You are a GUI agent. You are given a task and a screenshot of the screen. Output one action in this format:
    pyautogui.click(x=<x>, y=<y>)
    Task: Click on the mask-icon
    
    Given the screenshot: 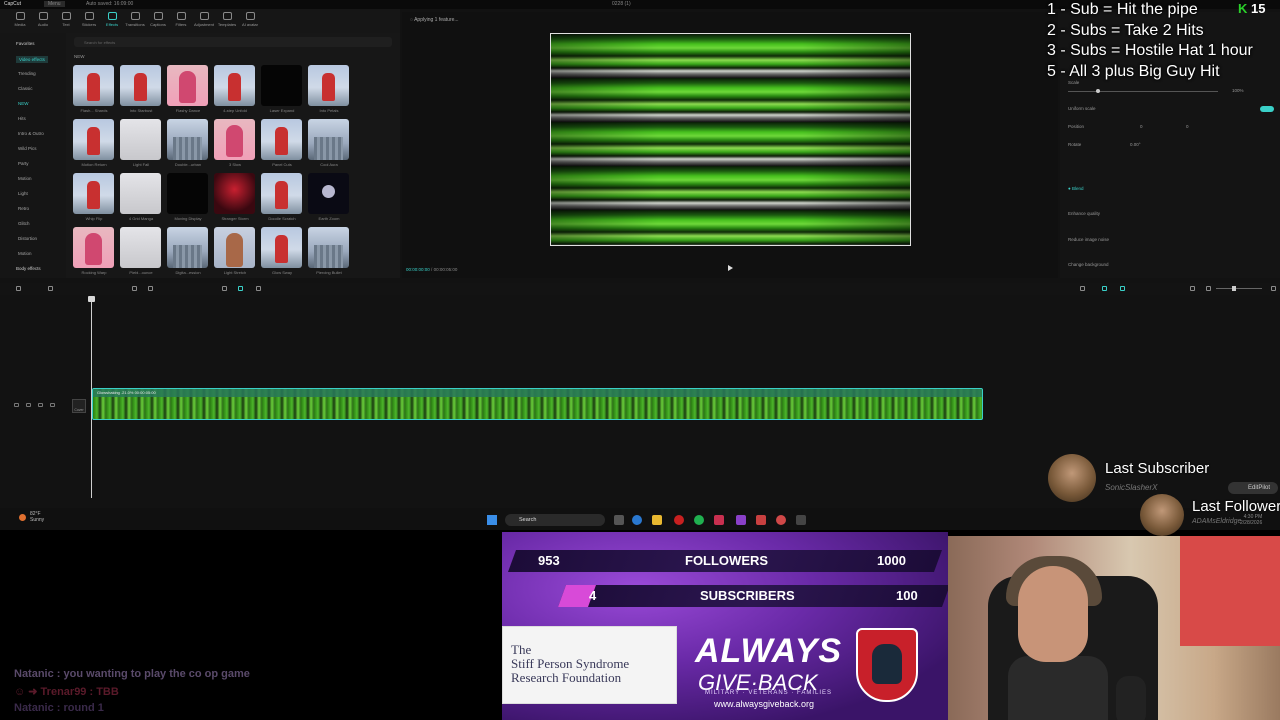 What is the action you would take?
    pyautogui.click(x=258, y=288)
    